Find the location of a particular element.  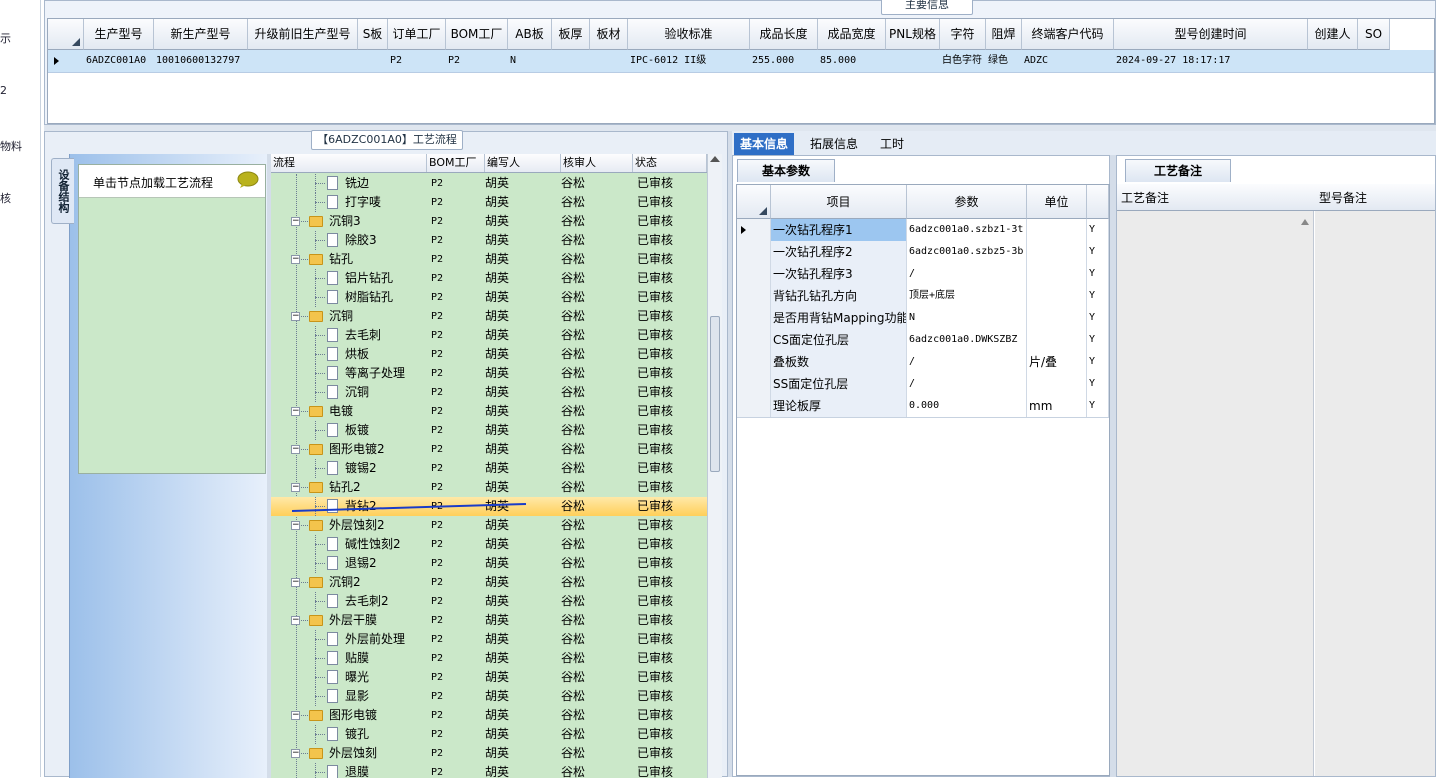

scroll-thumb is located at coordinates (715, 394).